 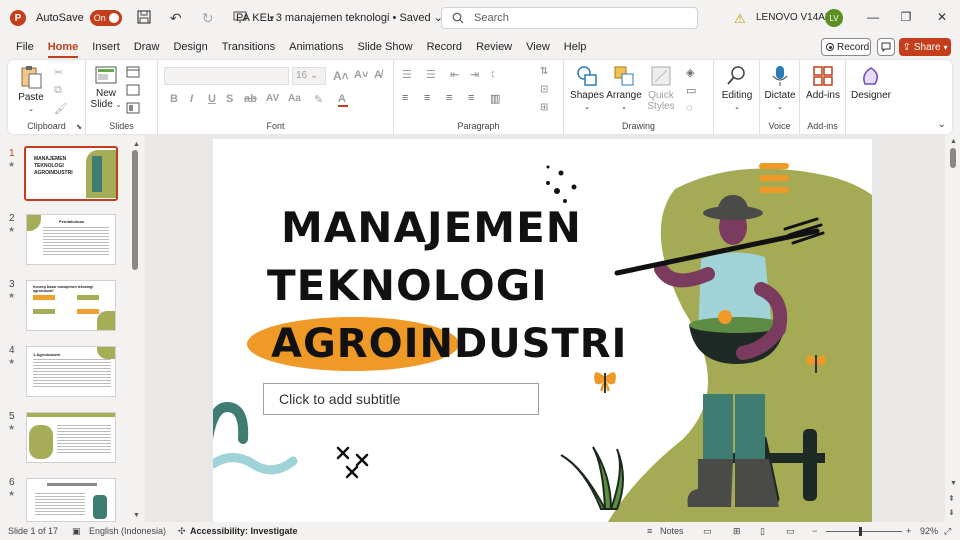 What do you see at coordinates (691, 90) in the screenshot?
I see `shape-outline-icon: ▭` at bounding box center [691, 90].